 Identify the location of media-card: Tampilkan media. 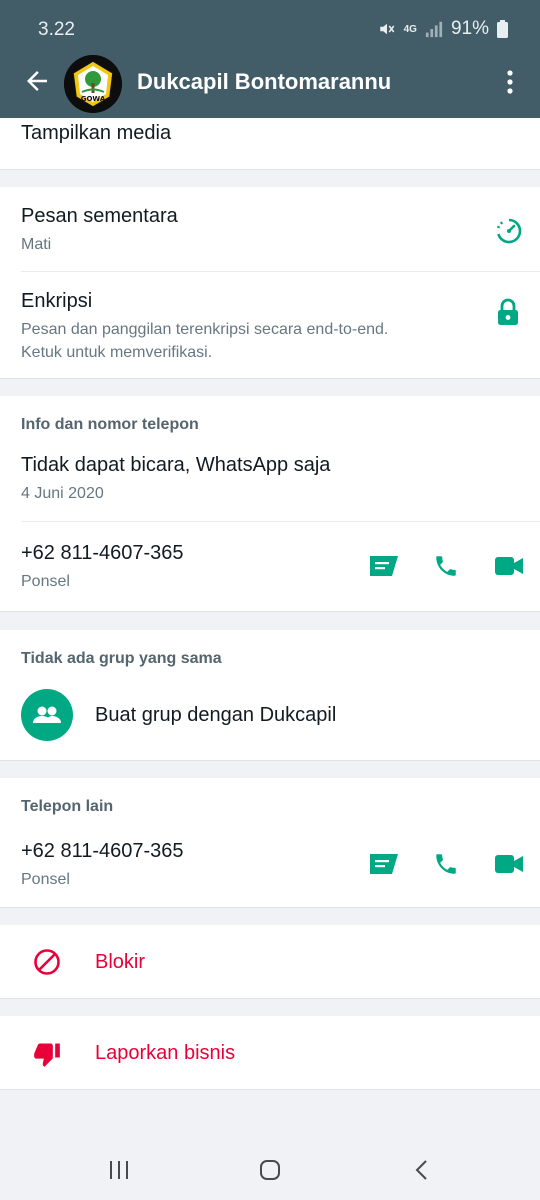
(270, 144).